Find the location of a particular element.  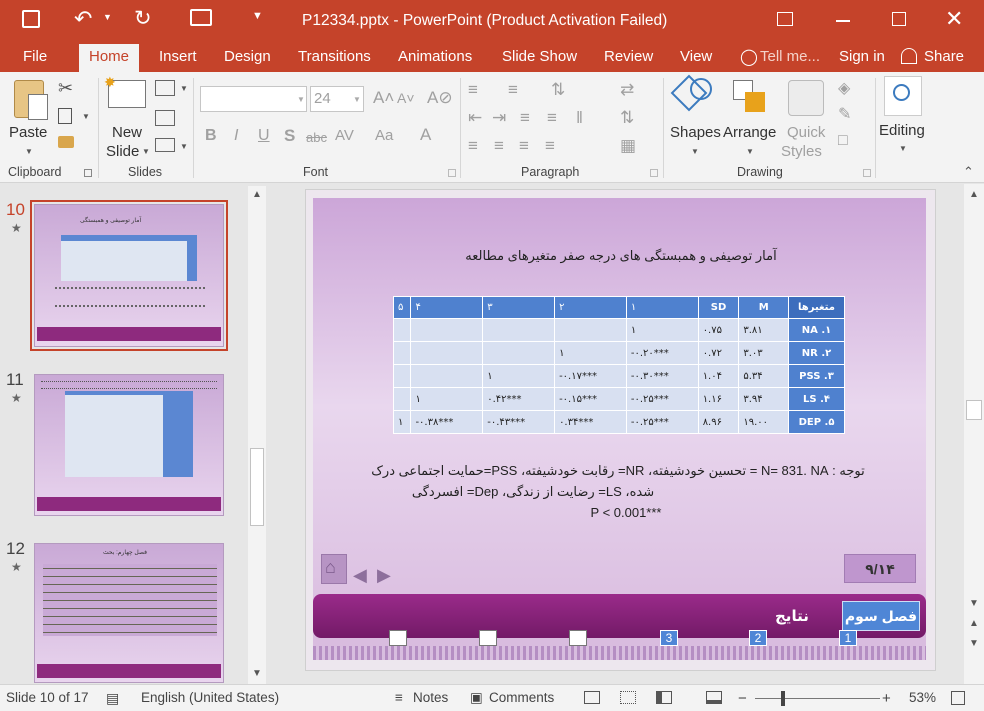

maximize-icon is located at coordinates (899, 19).